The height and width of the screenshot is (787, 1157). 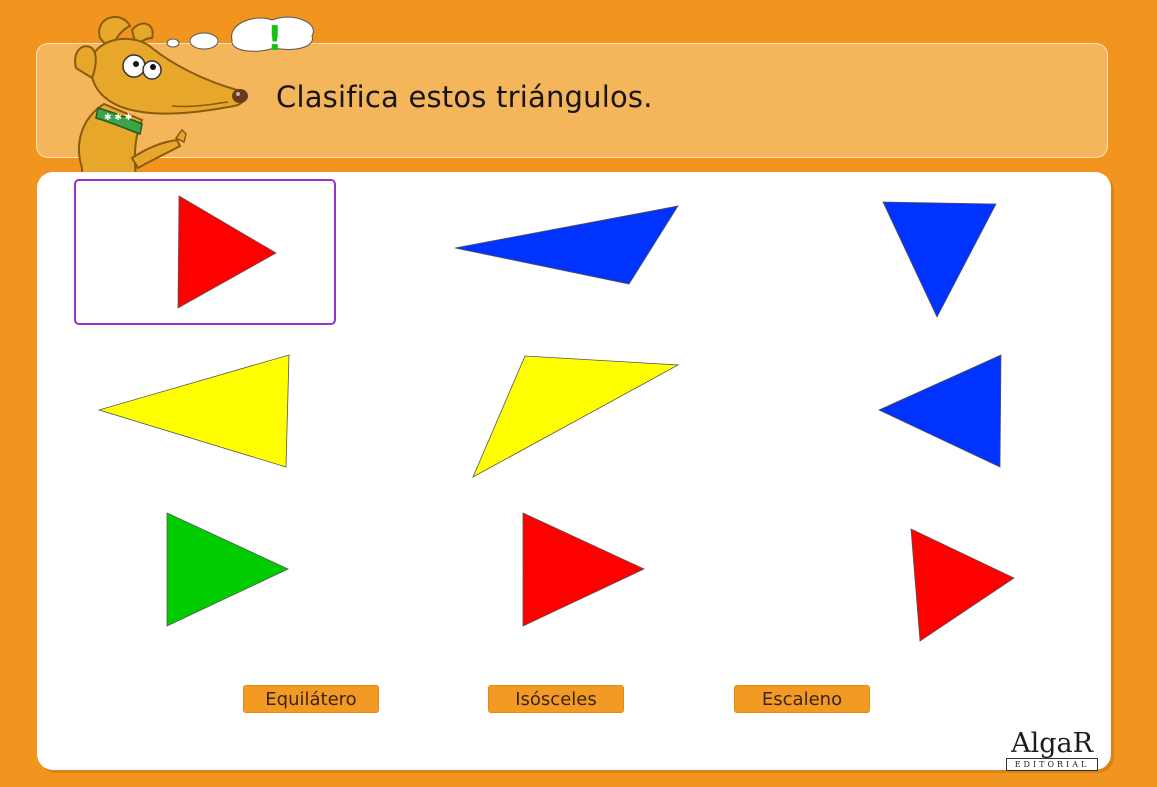 What do you see at coordinates (556, 699) in the screenshot?
I see `isosceles-button: Isósceles` at bounding box center [556, 699].